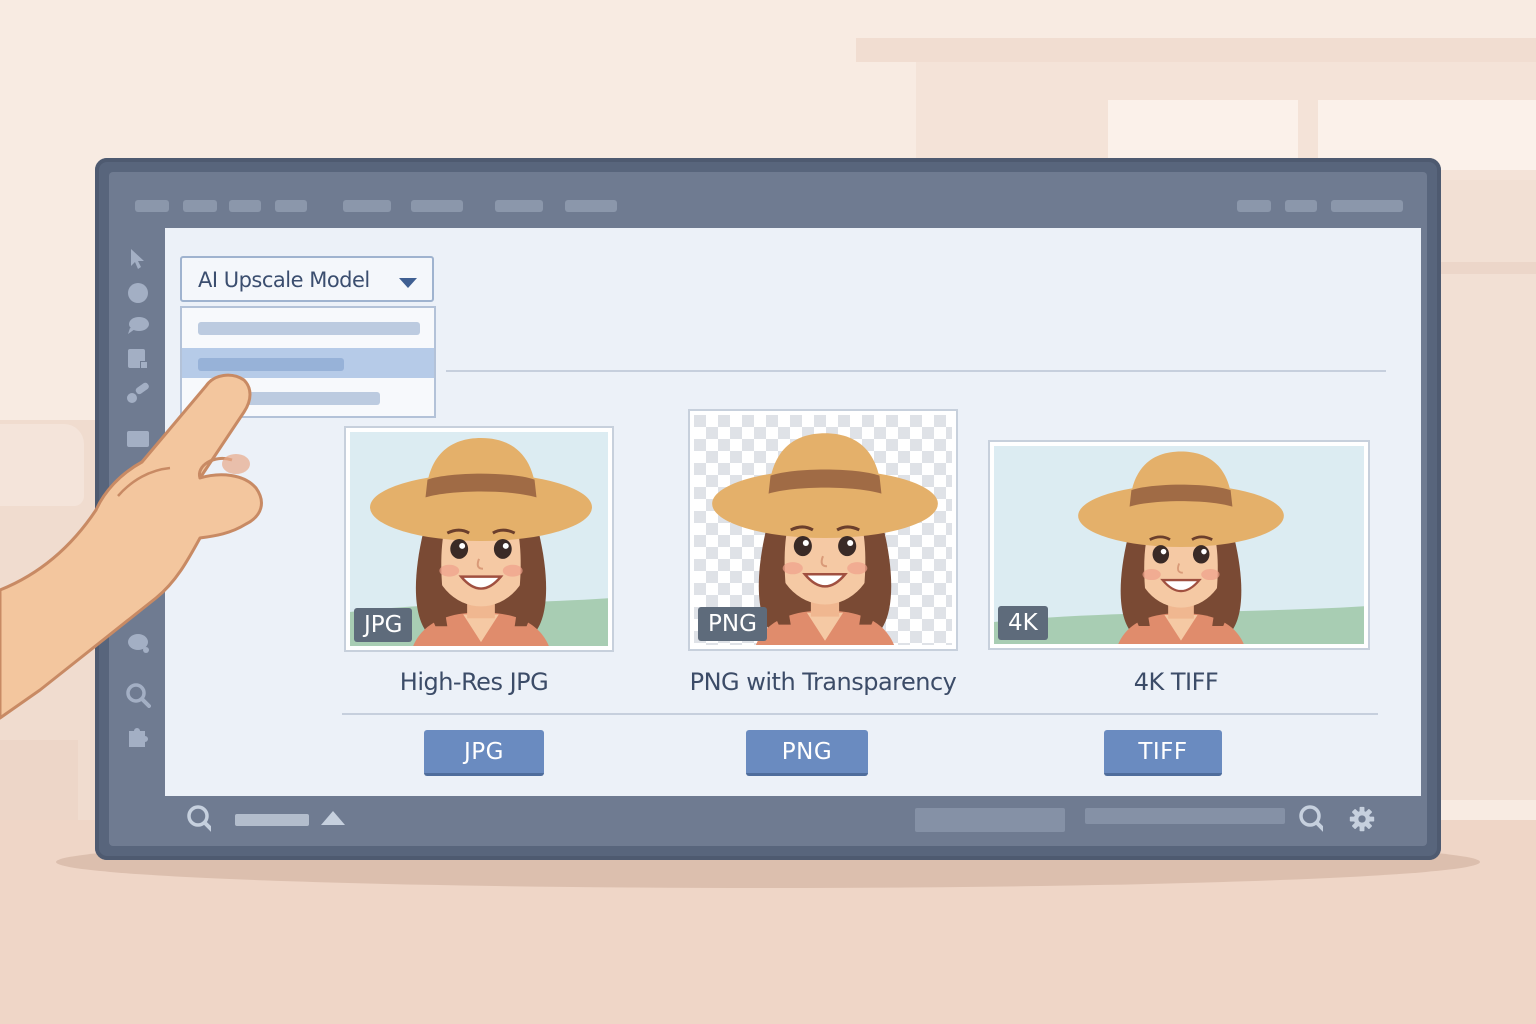 The image size is (1536, 1024). I want to click on pointer-icon, so click(138, 259).